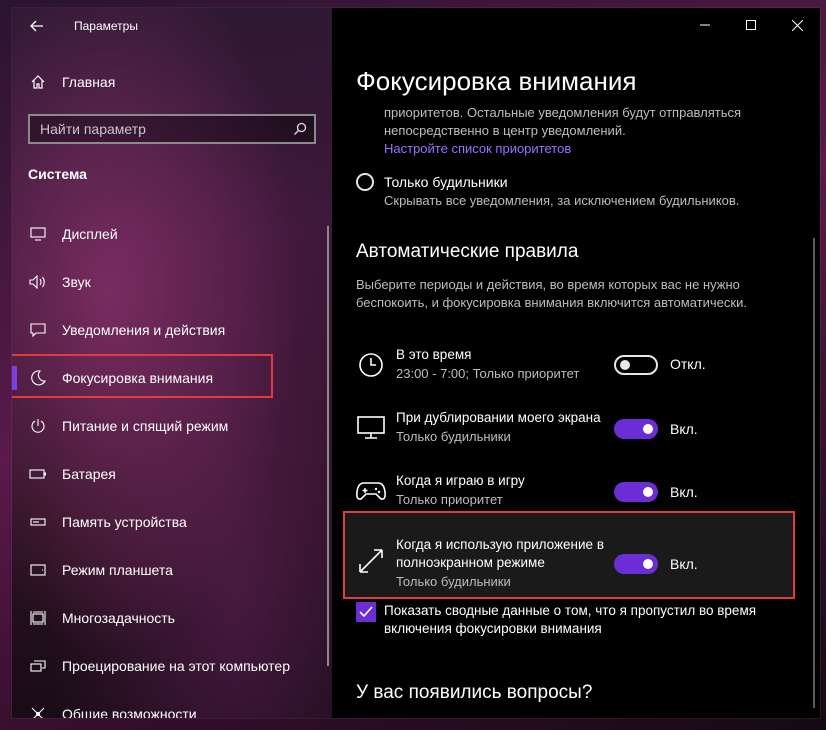  I want to click on rule-toggle-state: Откл., so click(688, 364).